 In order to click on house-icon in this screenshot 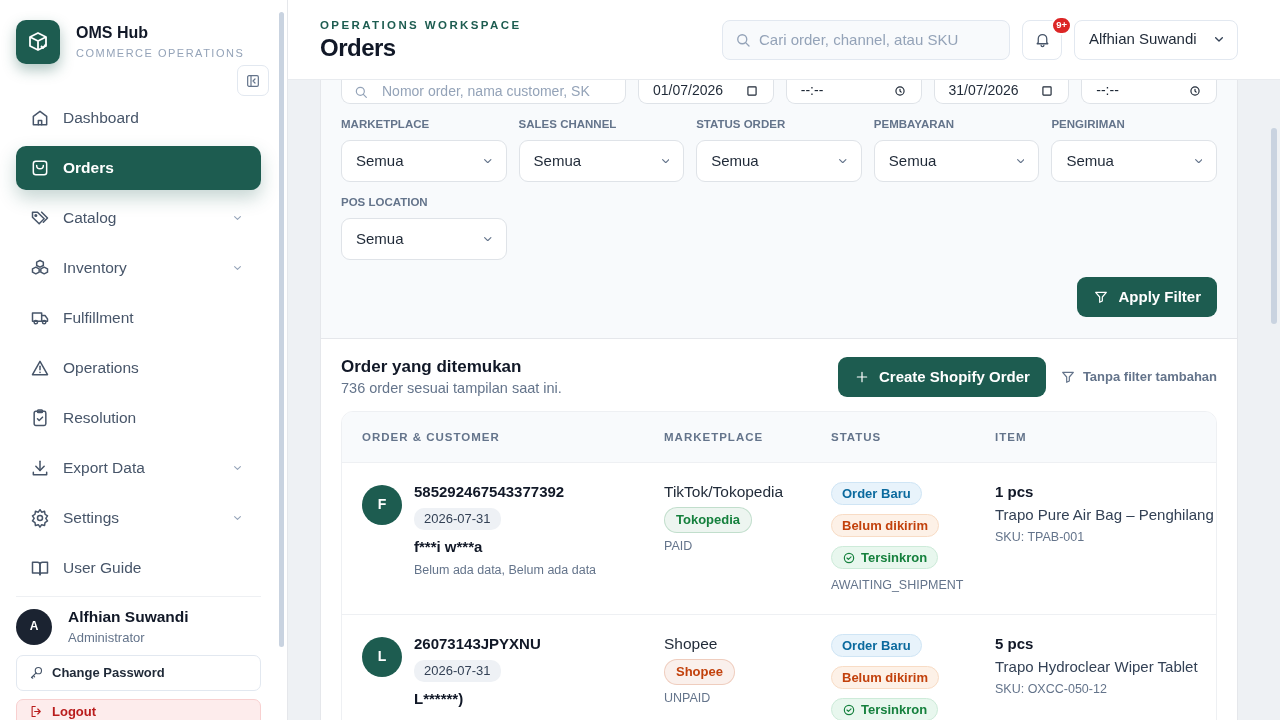, I will do `click(40, 118)`.